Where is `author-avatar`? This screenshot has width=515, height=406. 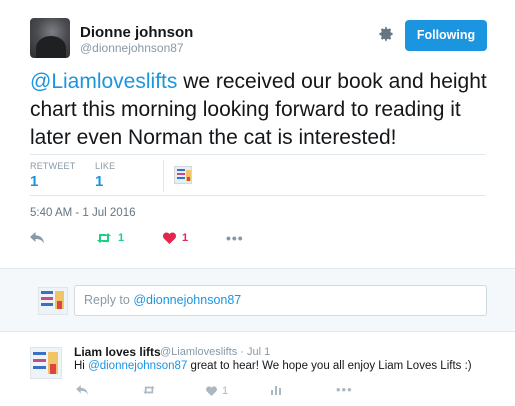 author-avatar is located at coordinates (50, 38).